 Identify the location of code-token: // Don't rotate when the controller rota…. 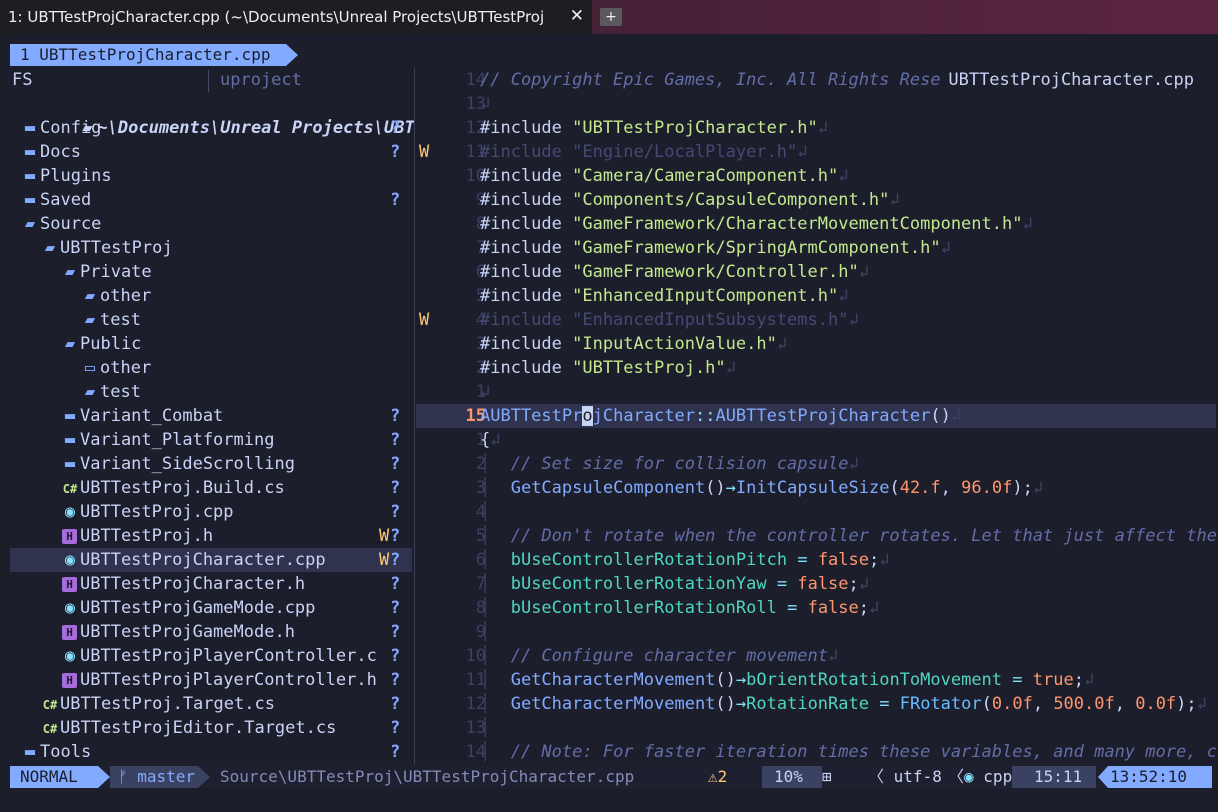
(863, 536).